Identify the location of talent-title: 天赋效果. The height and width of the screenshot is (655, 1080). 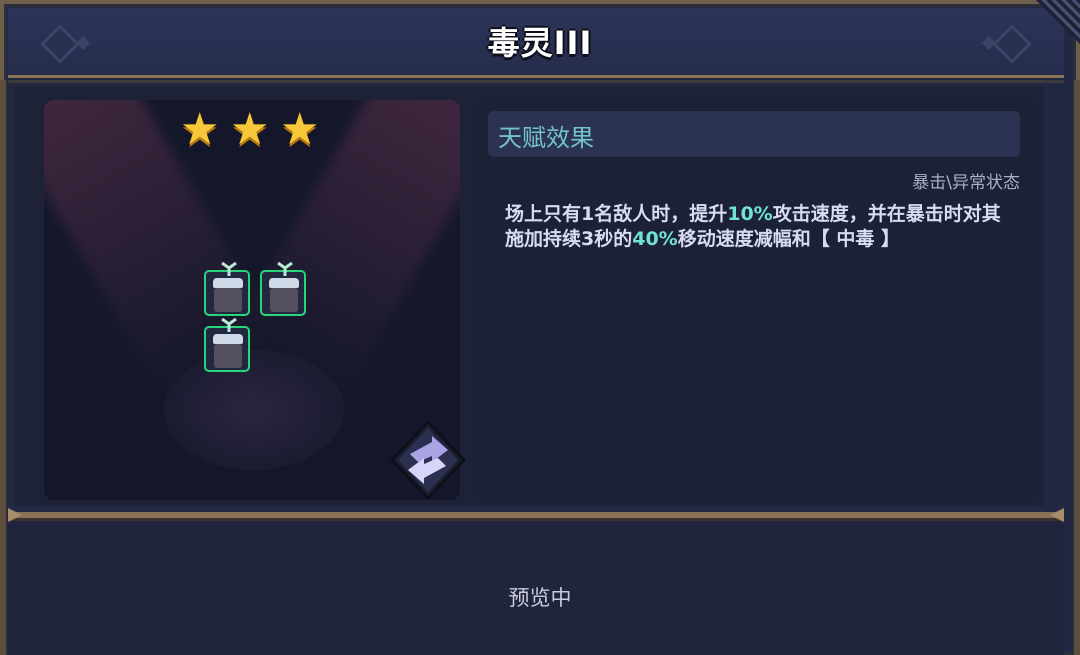
(546, 138).